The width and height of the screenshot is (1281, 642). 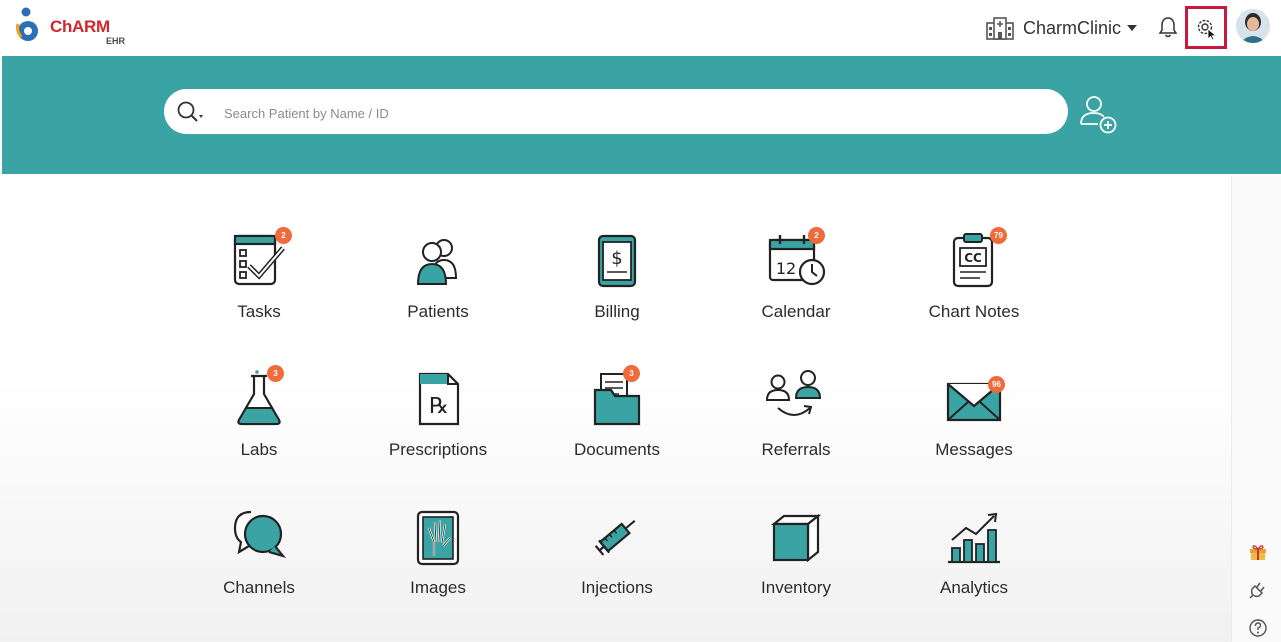 What do you see at coordinates (796, 427) in the screenshot?
I see `module-referrals: Referrals` at bounding box center [796, 427].